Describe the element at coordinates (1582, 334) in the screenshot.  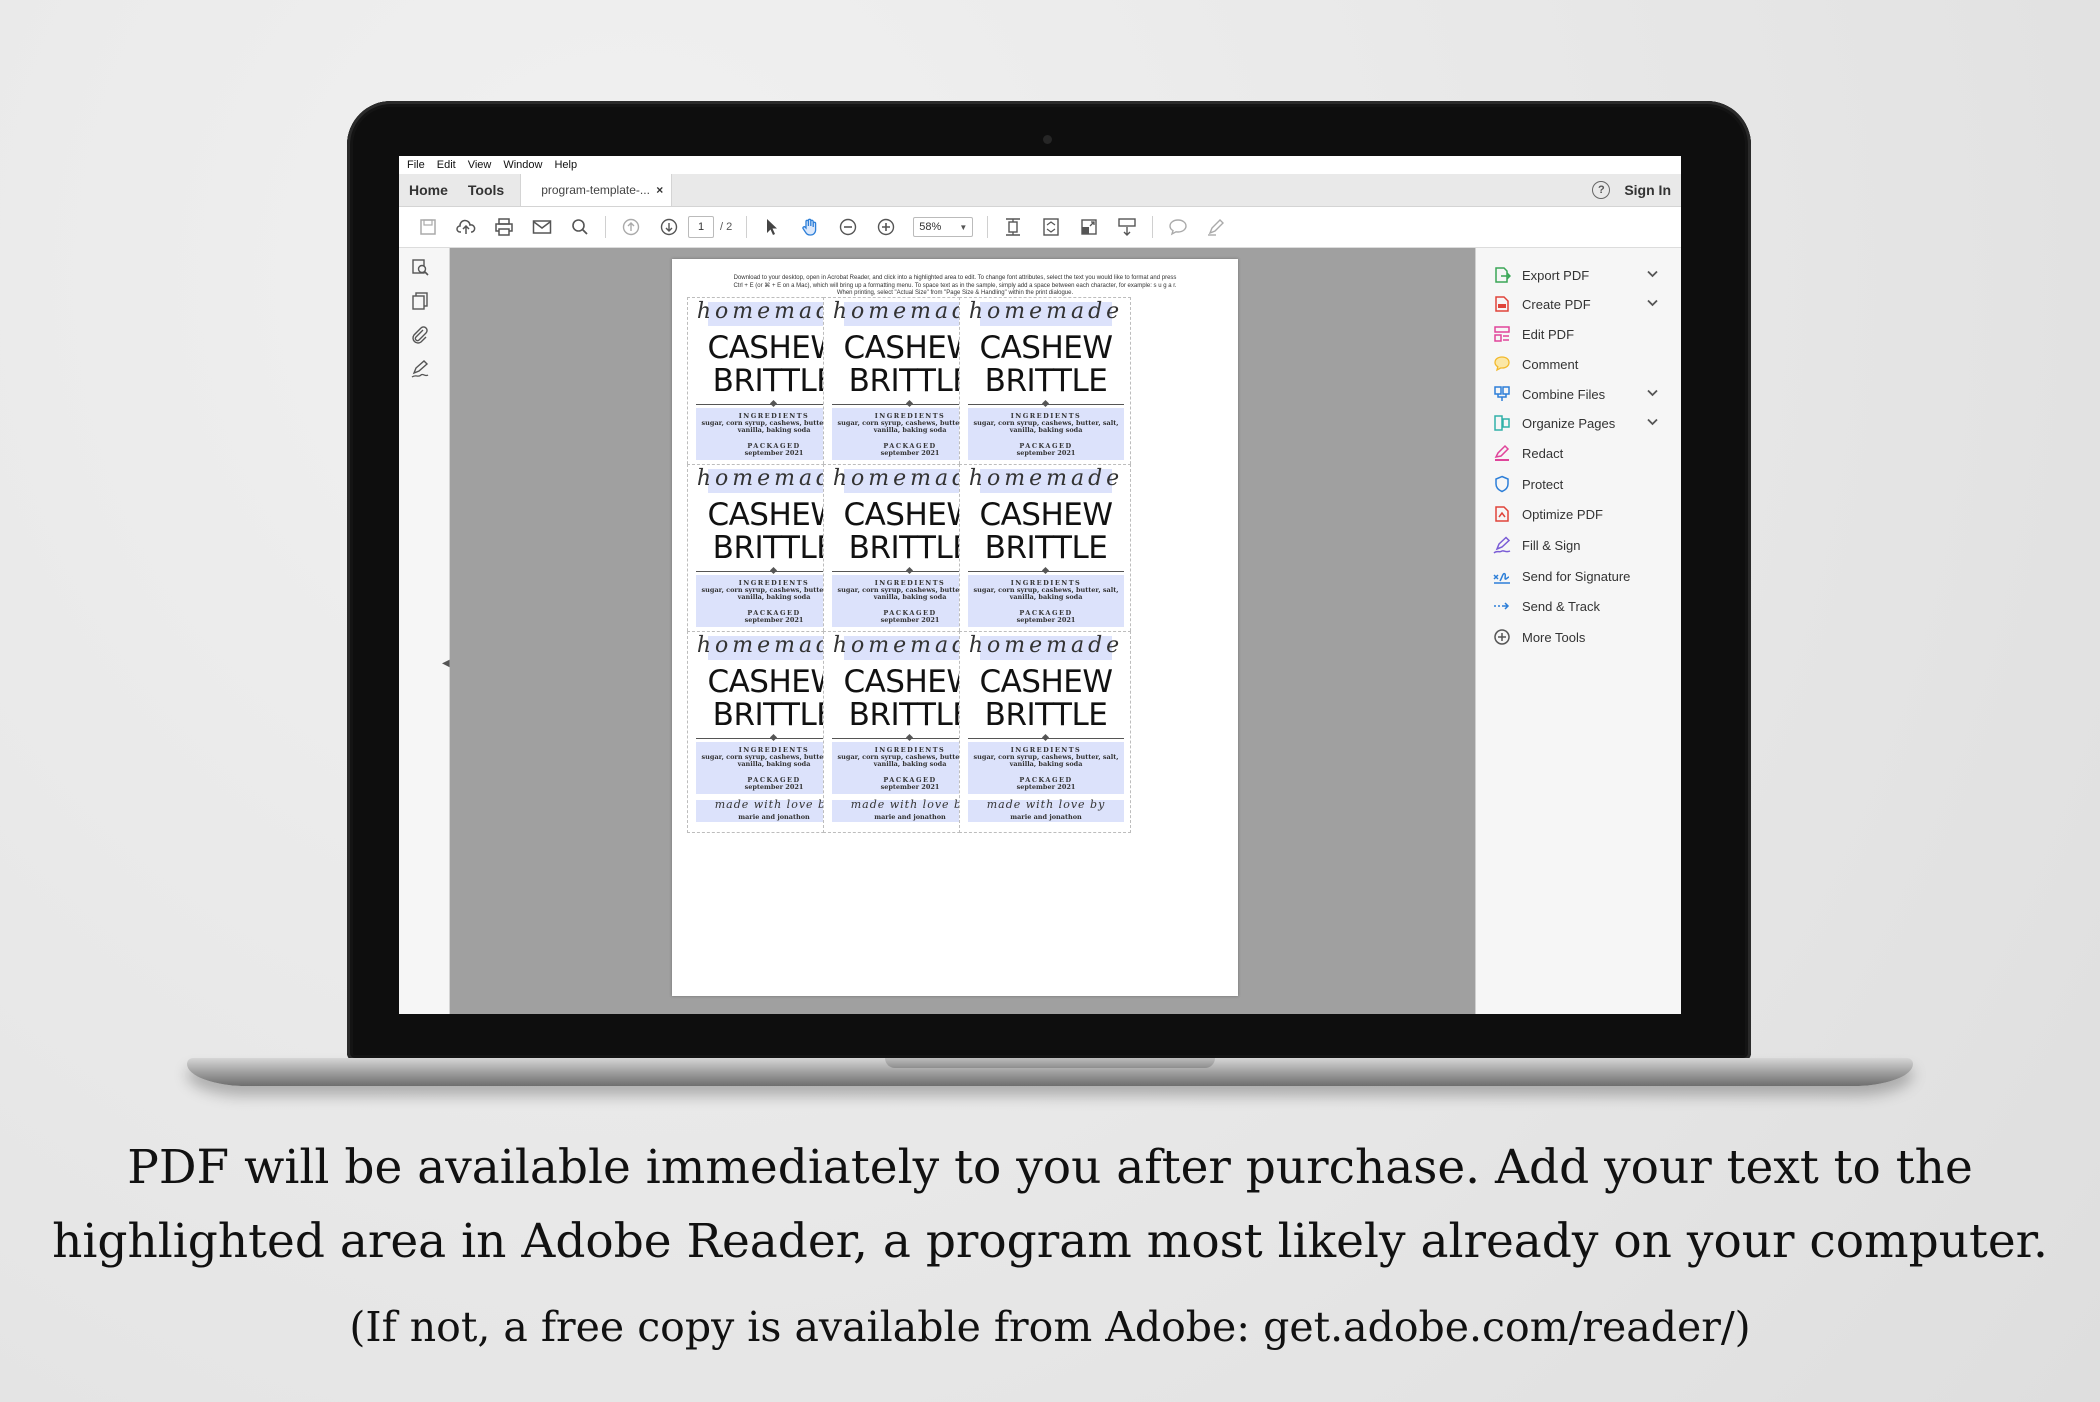
I see `tool-edit-pdf: Edit PDF` at that location.